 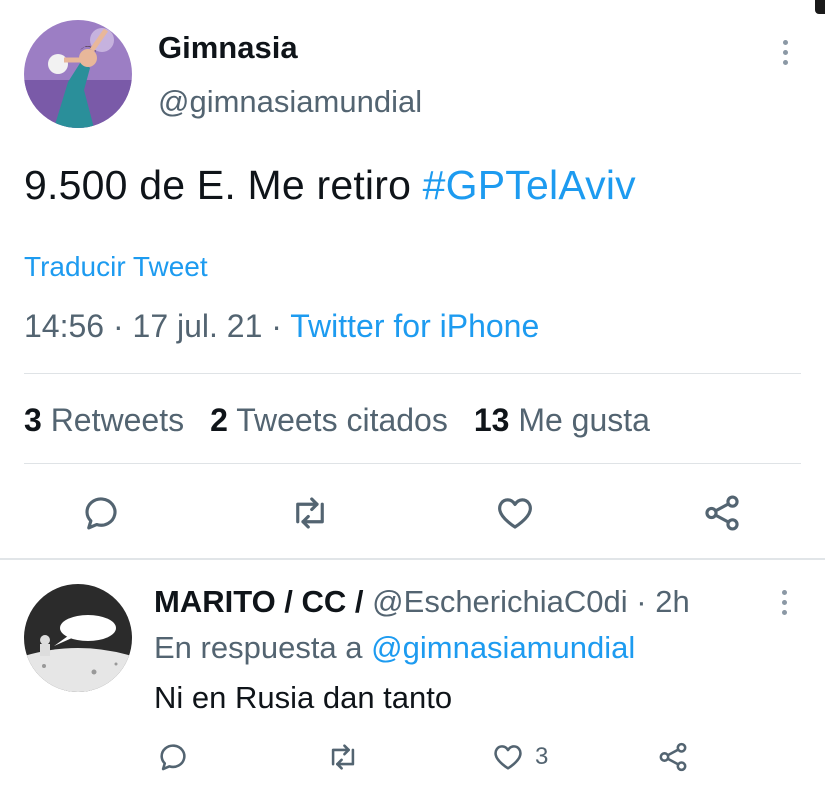 What do you see at coordinates (303, 697) in the screenshot?
I see `reply-text: Ni en Rusia dan tanto` at bounding box center [303, 697].